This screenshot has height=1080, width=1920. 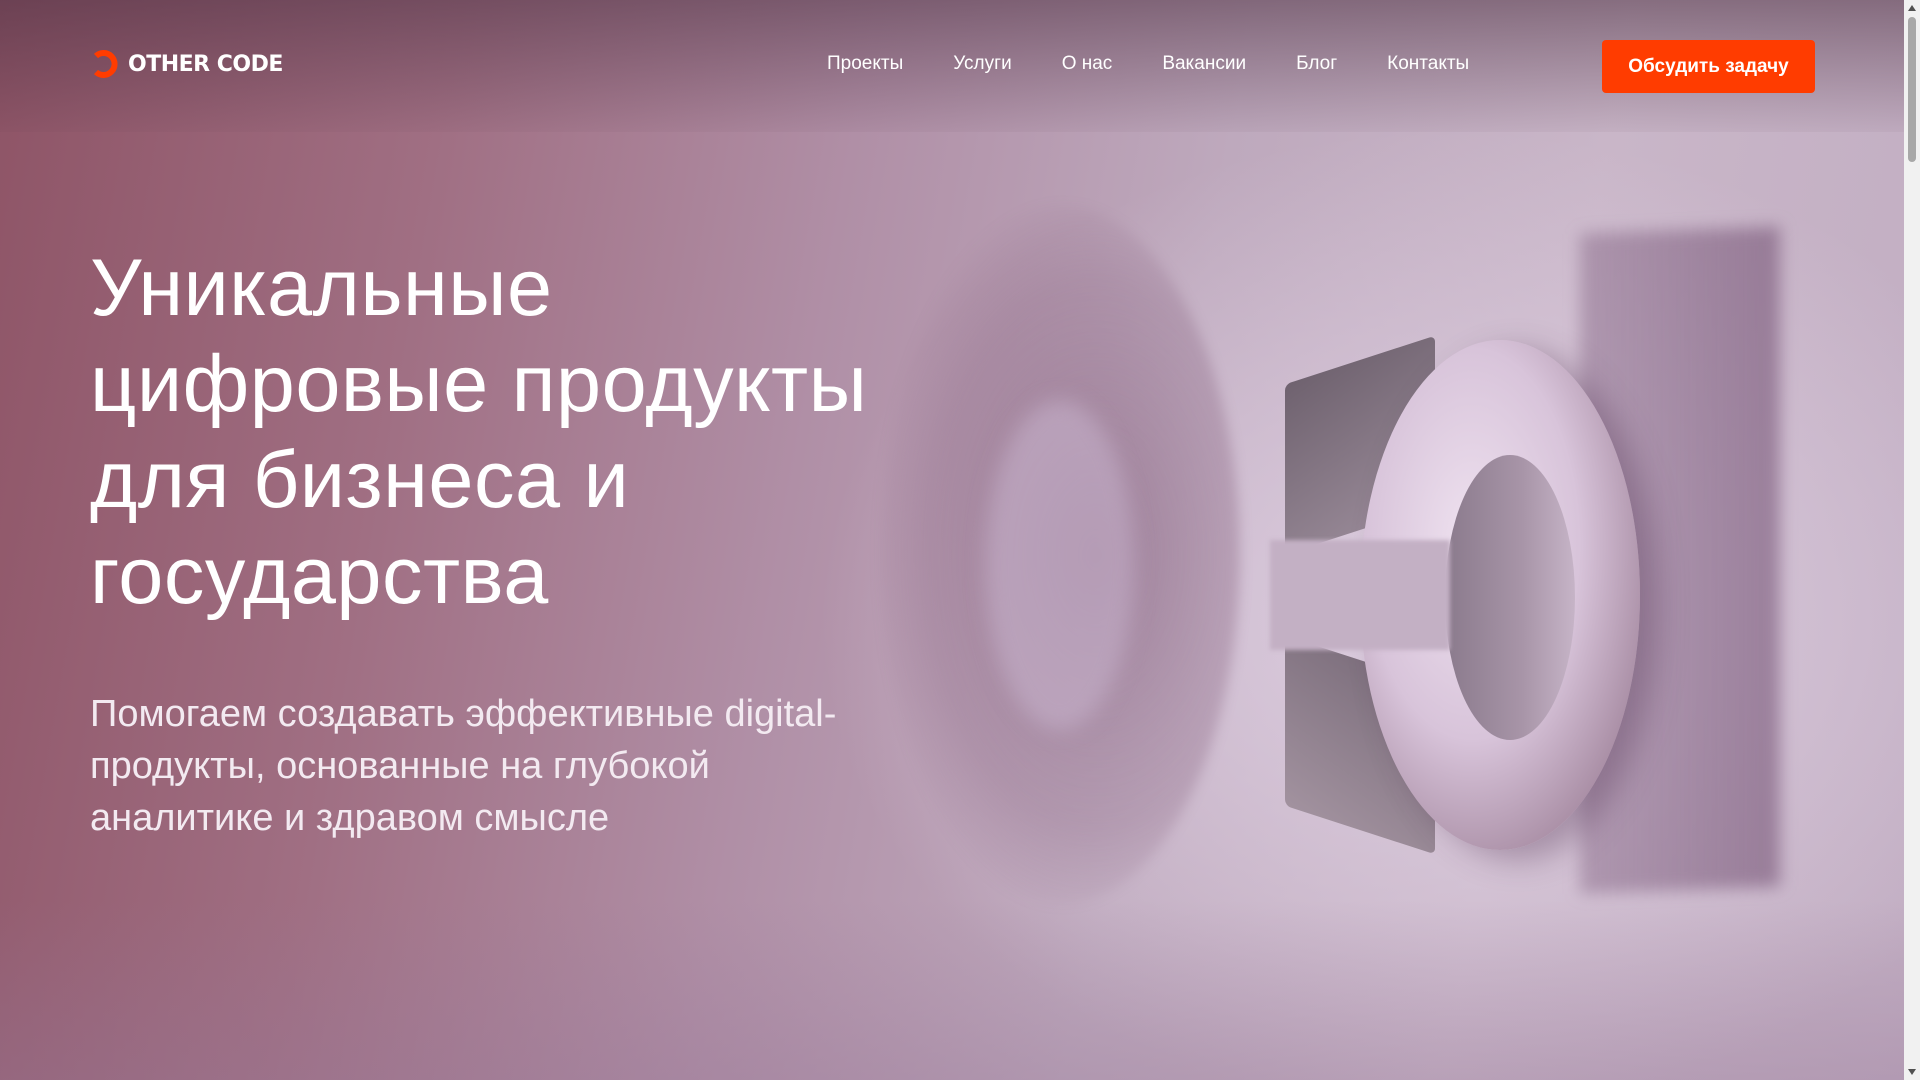 I want to click on logo-text: OTHER CODE, so click(x=205, y=64).